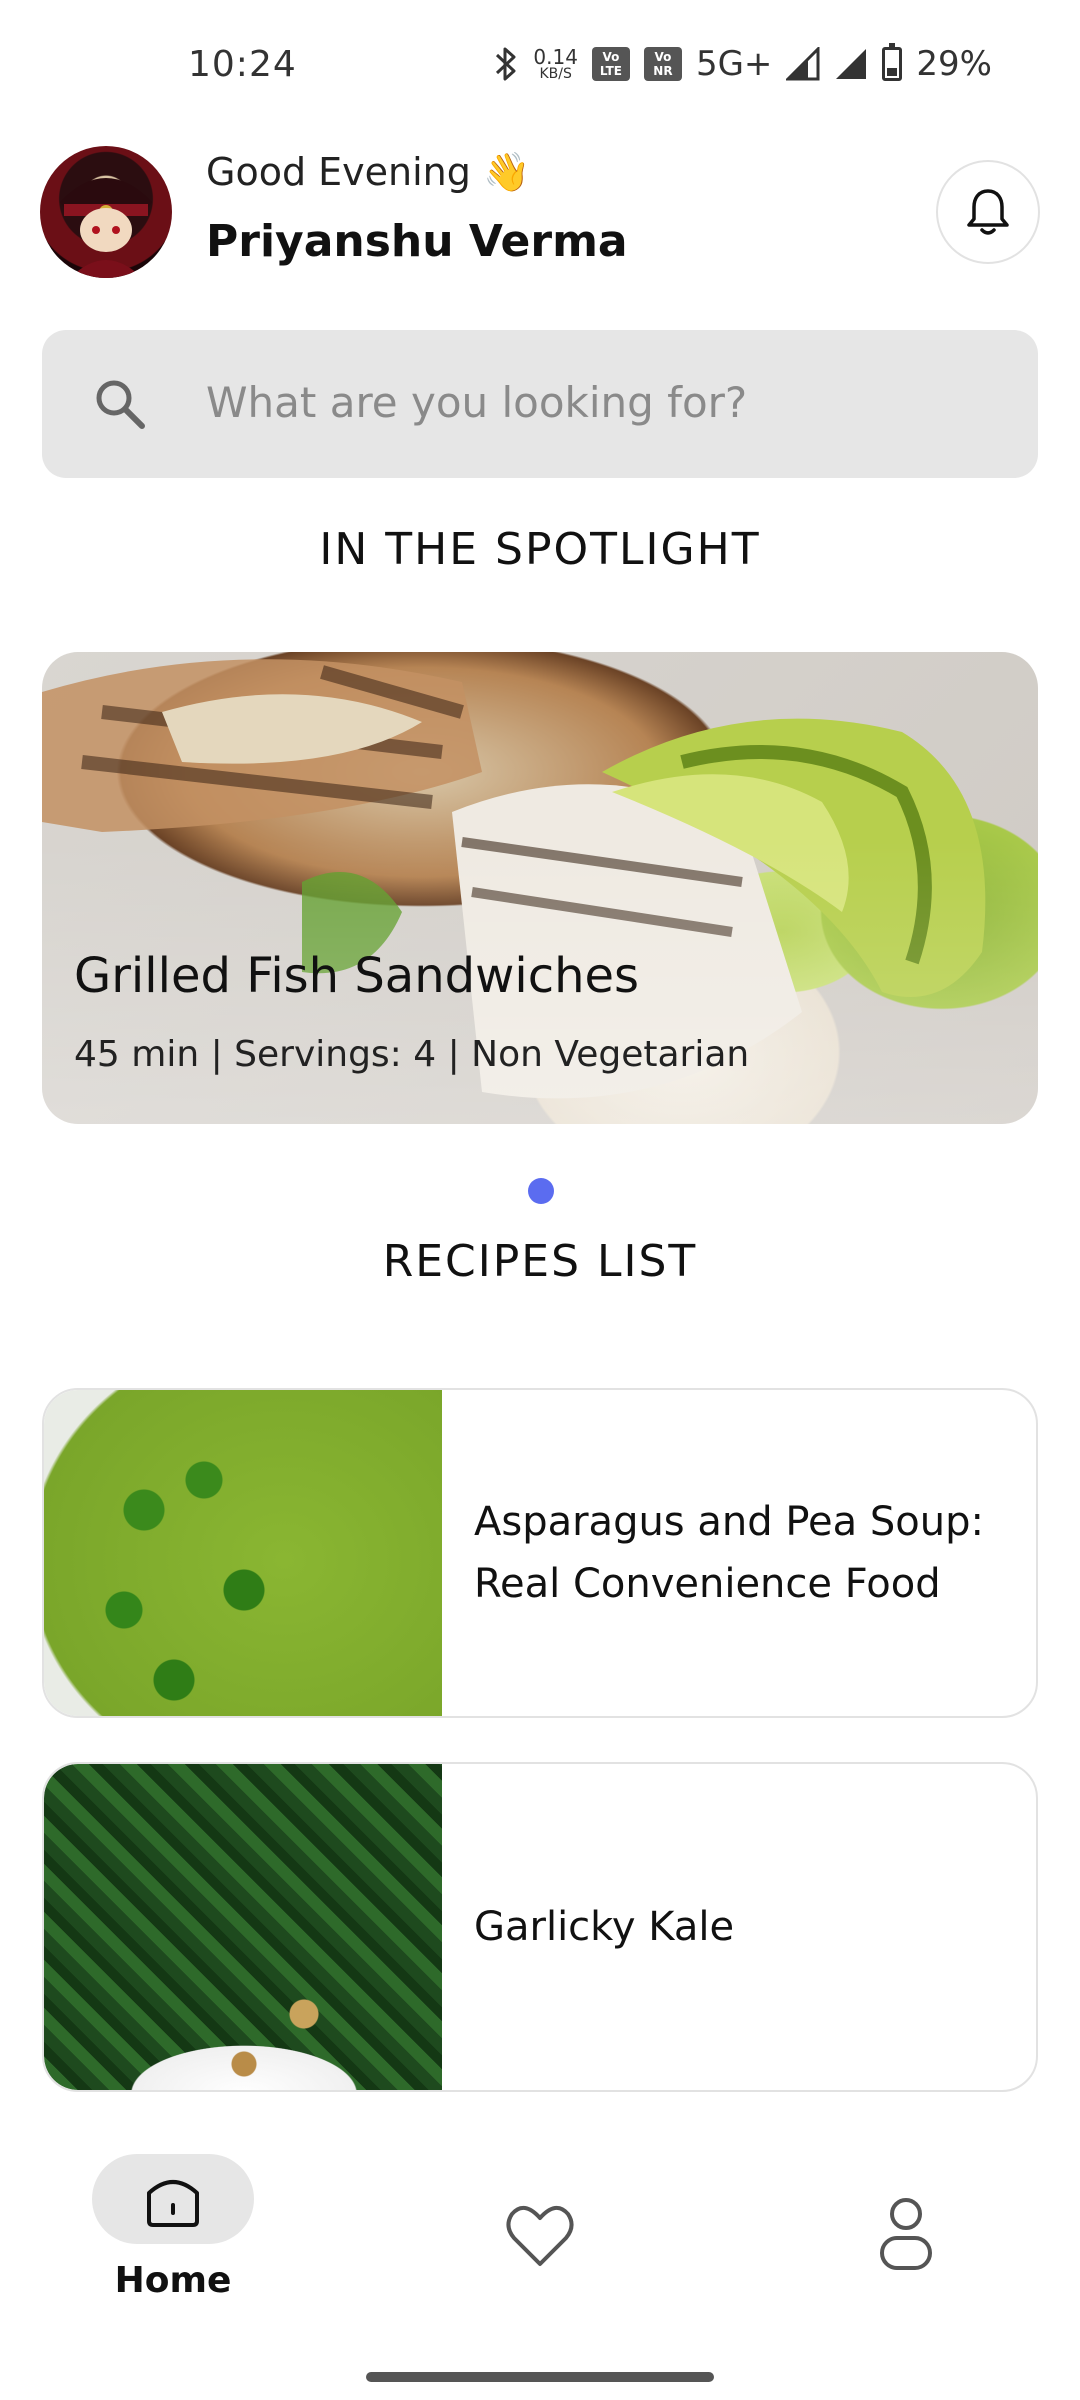 The image size is (1080, 2400). I want to click on heart-icon, so click(540, 2236).